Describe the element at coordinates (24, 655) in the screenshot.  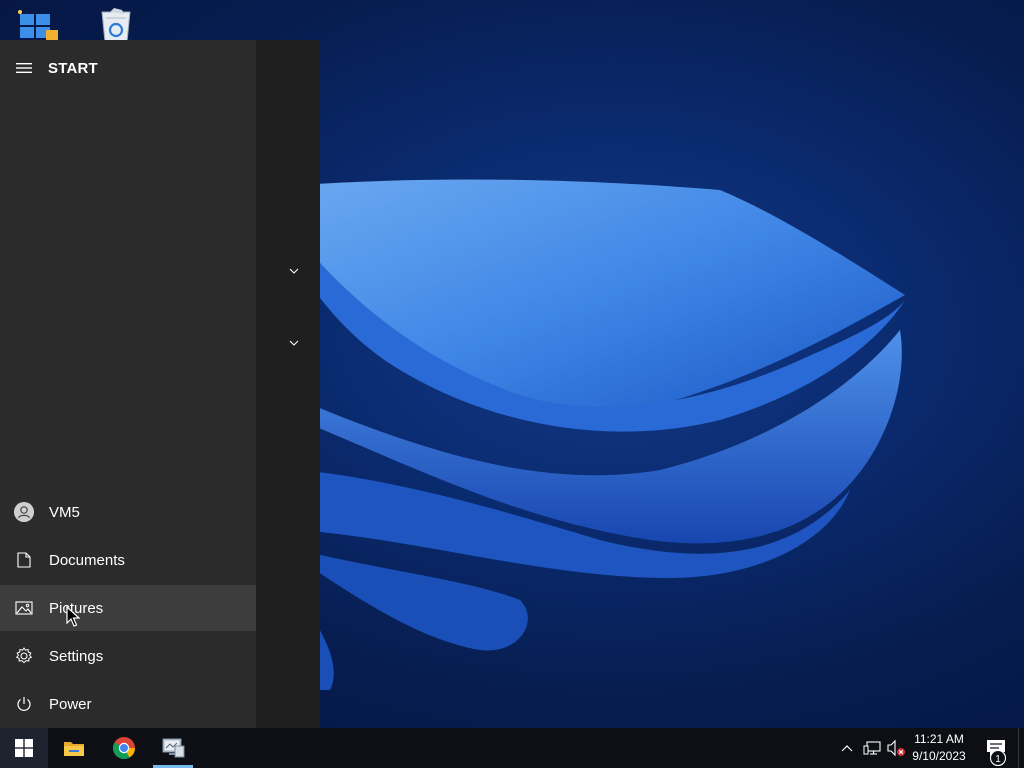
I see `gear-icon` at that location.